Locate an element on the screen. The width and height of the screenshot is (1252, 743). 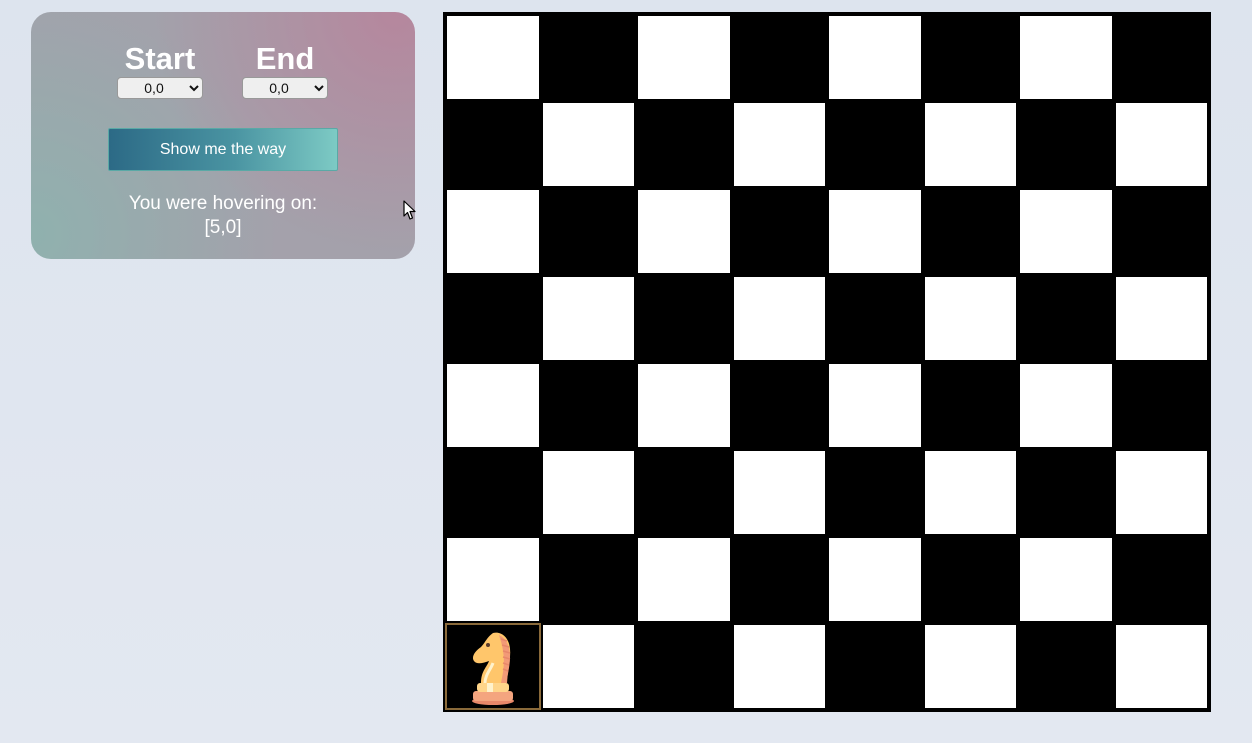
hover-value: [5,0] is located at coordinates (223, 227).